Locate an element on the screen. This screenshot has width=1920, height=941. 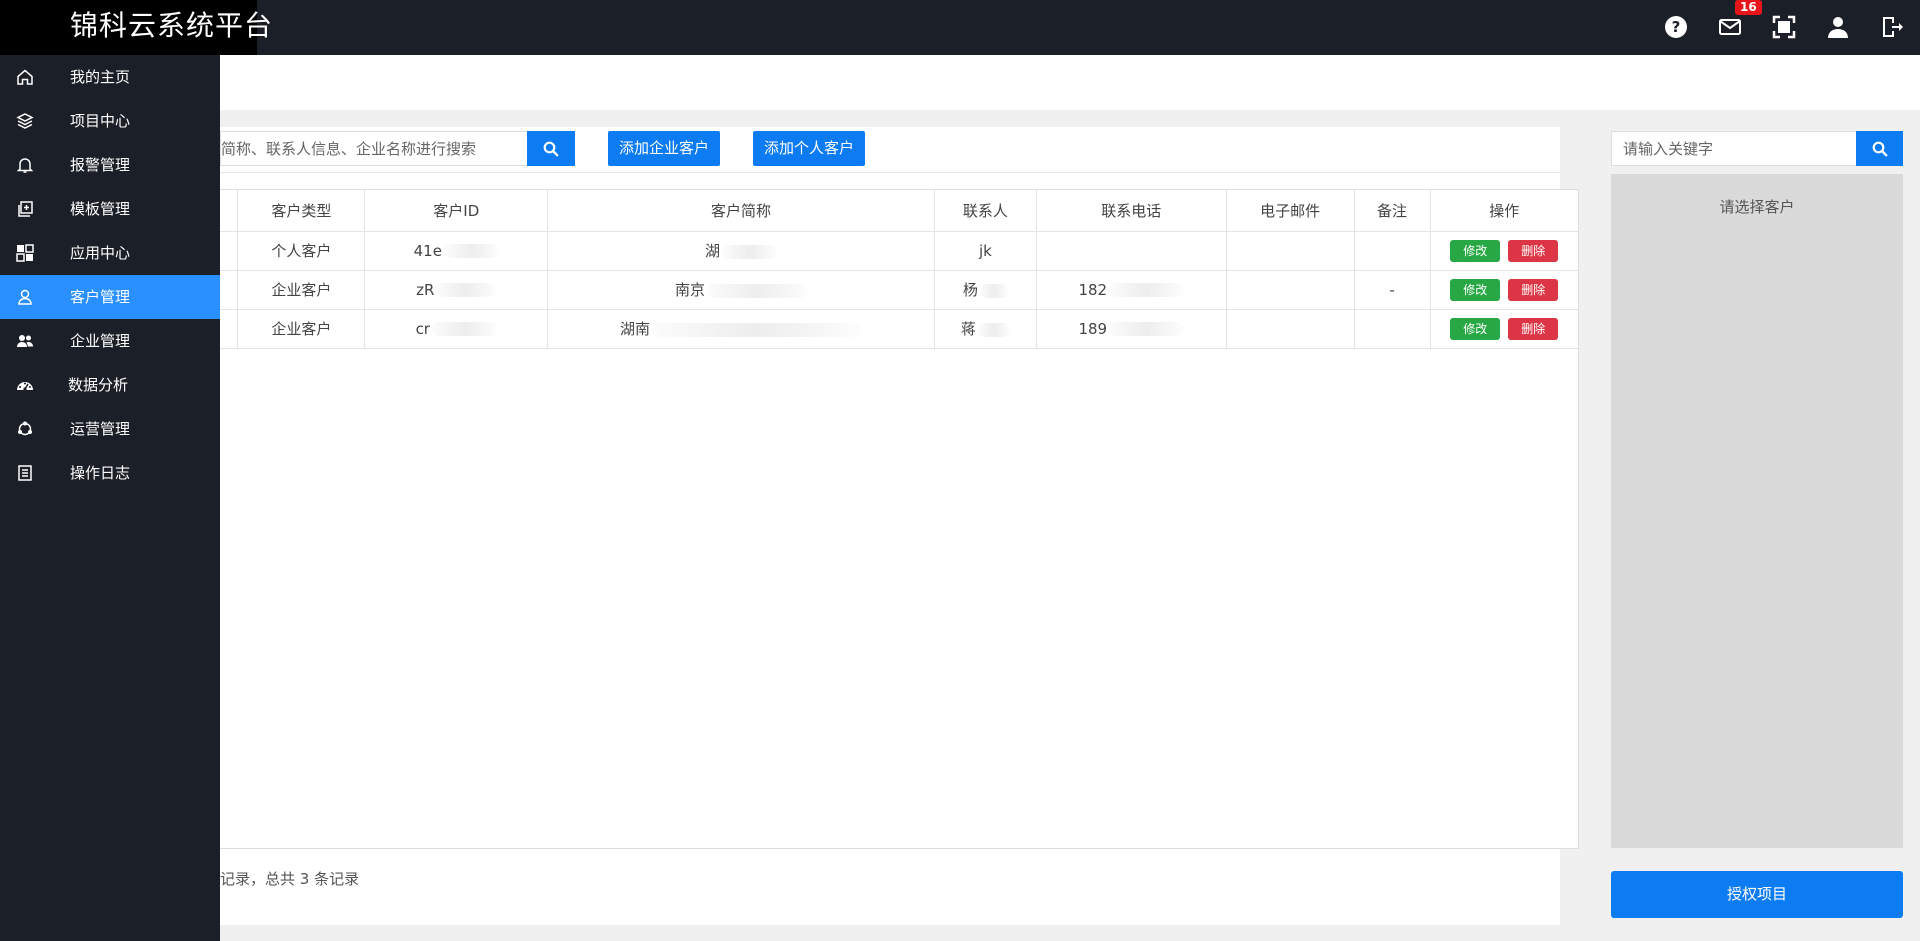
cell-contact: 蒋 is located at coordinates (985, 329).